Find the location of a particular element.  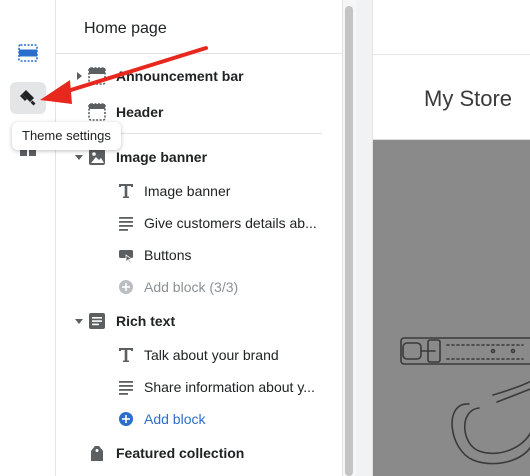

add-block-button: Add block is located at coordinates (199, 419).